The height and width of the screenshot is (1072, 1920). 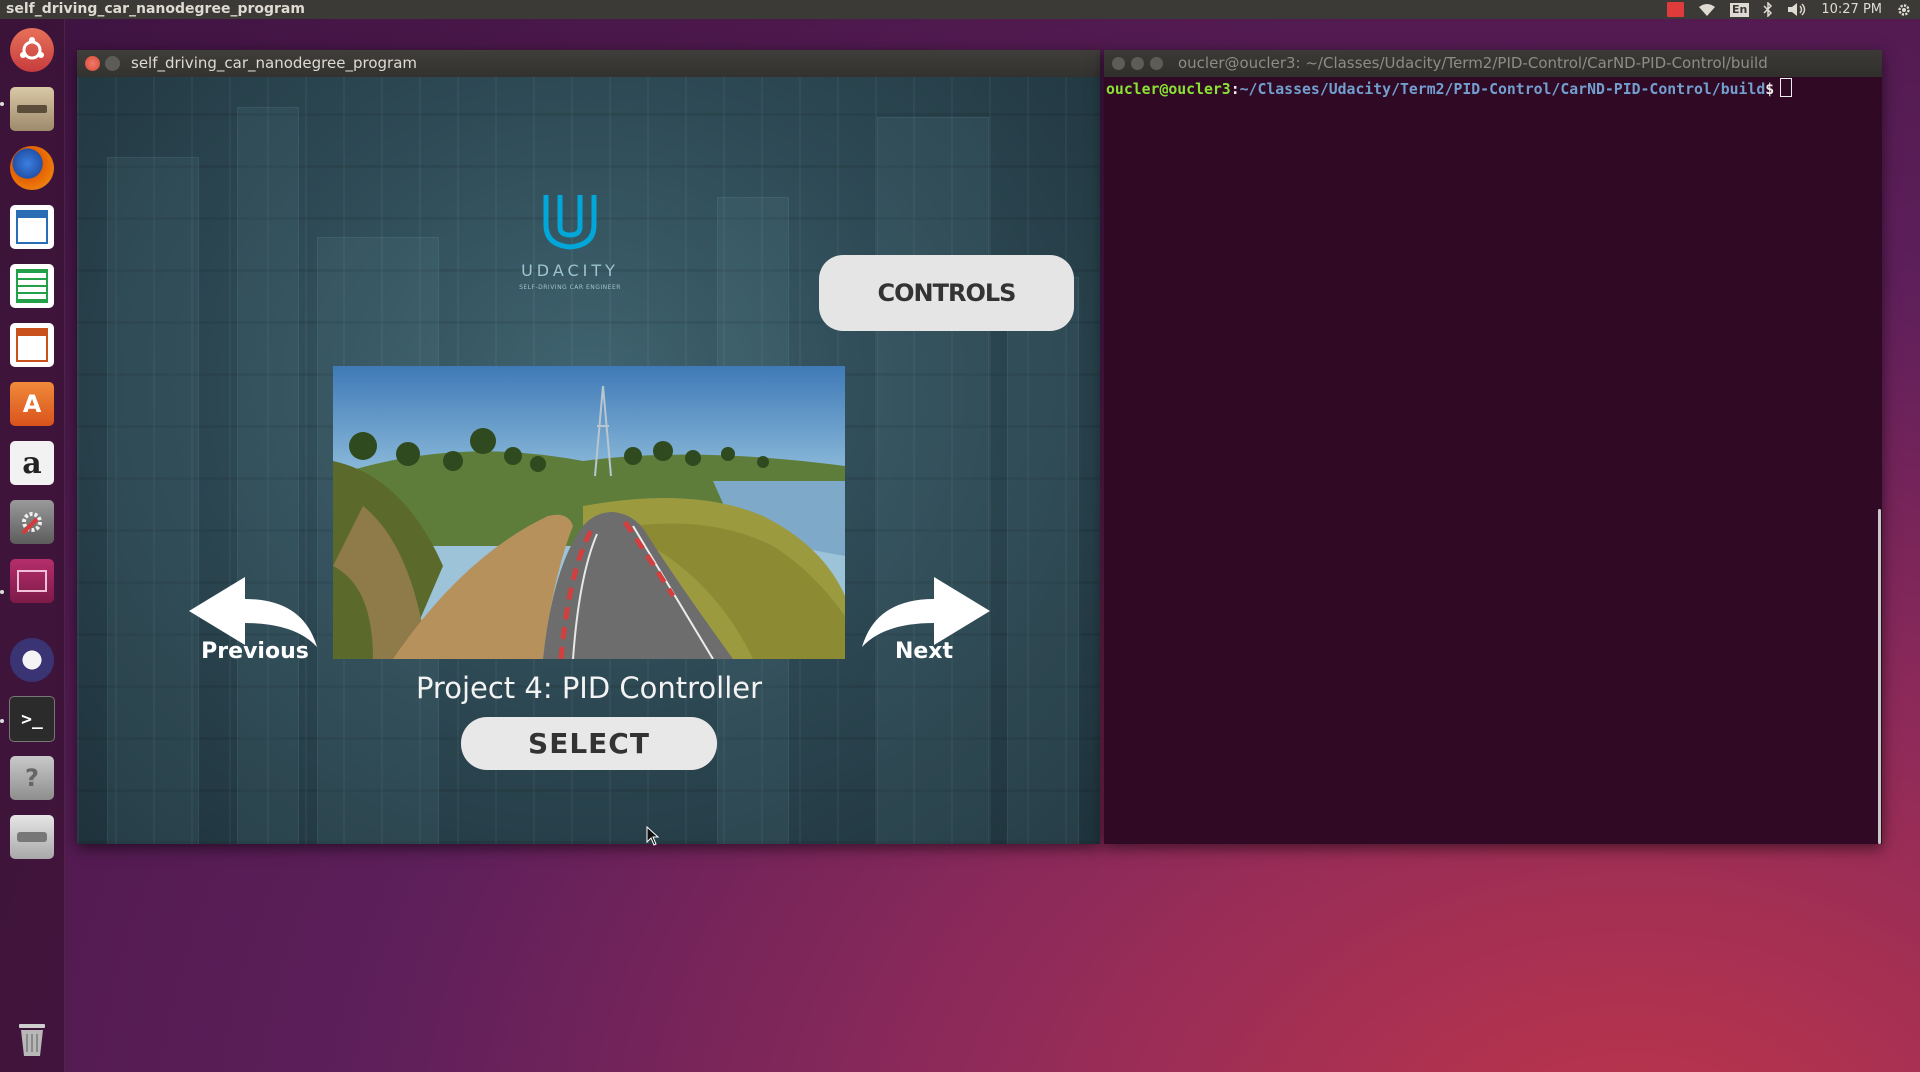 I want to click on calc-launcher, so click(x=32, y=286).